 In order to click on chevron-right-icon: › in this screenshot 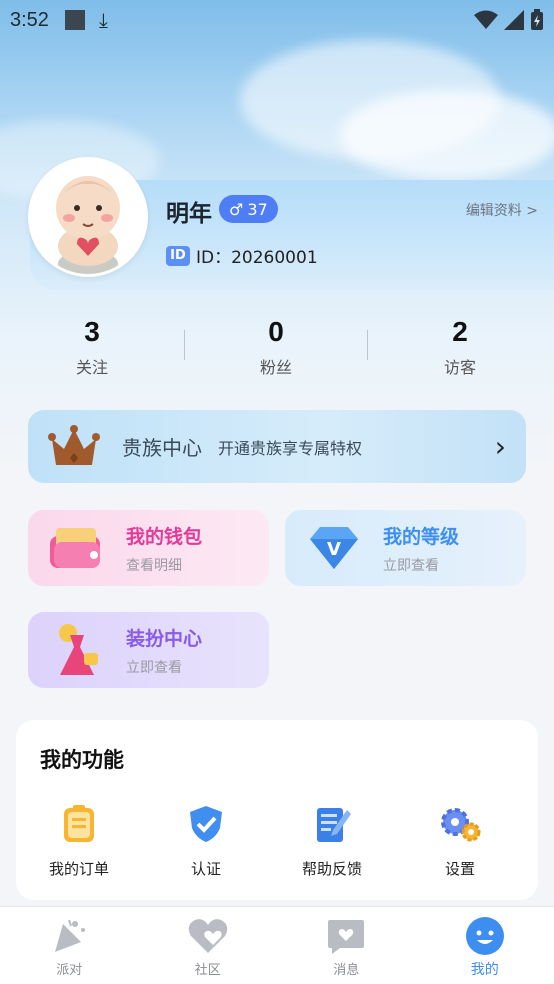, I will do `click(500, 446)`.